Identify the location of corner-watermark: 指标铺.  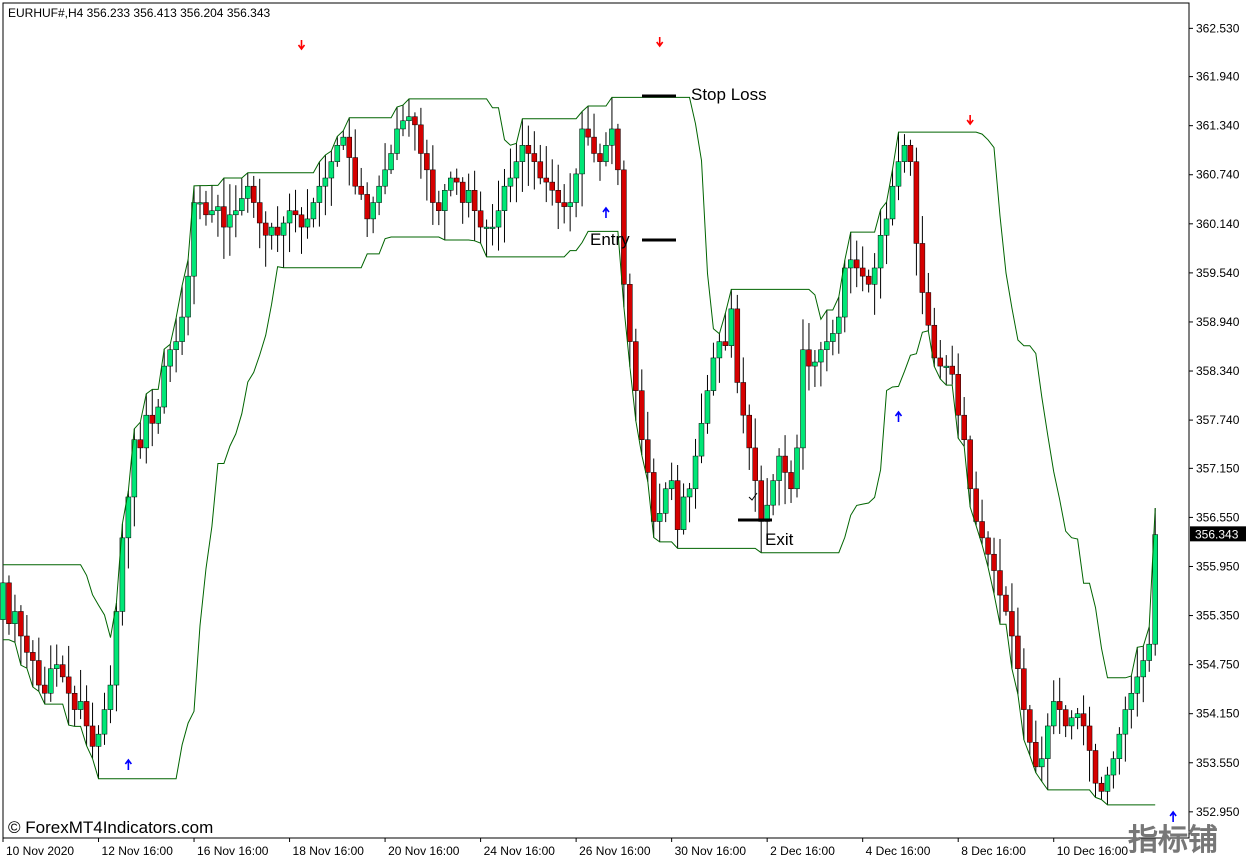
(1173, 840).